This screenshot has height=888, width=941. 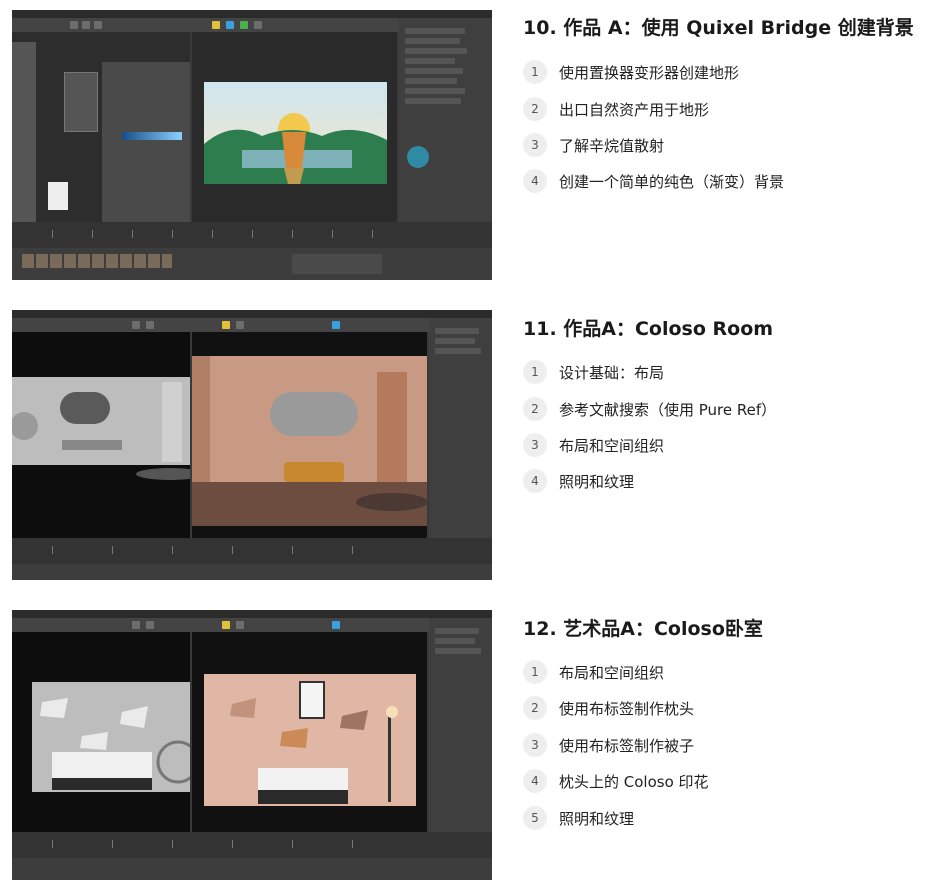 What do you see at coordinates (612, 372) in the screenshot?
I see `item-label: 设计基础：布局` at bounding box center [612, 372].